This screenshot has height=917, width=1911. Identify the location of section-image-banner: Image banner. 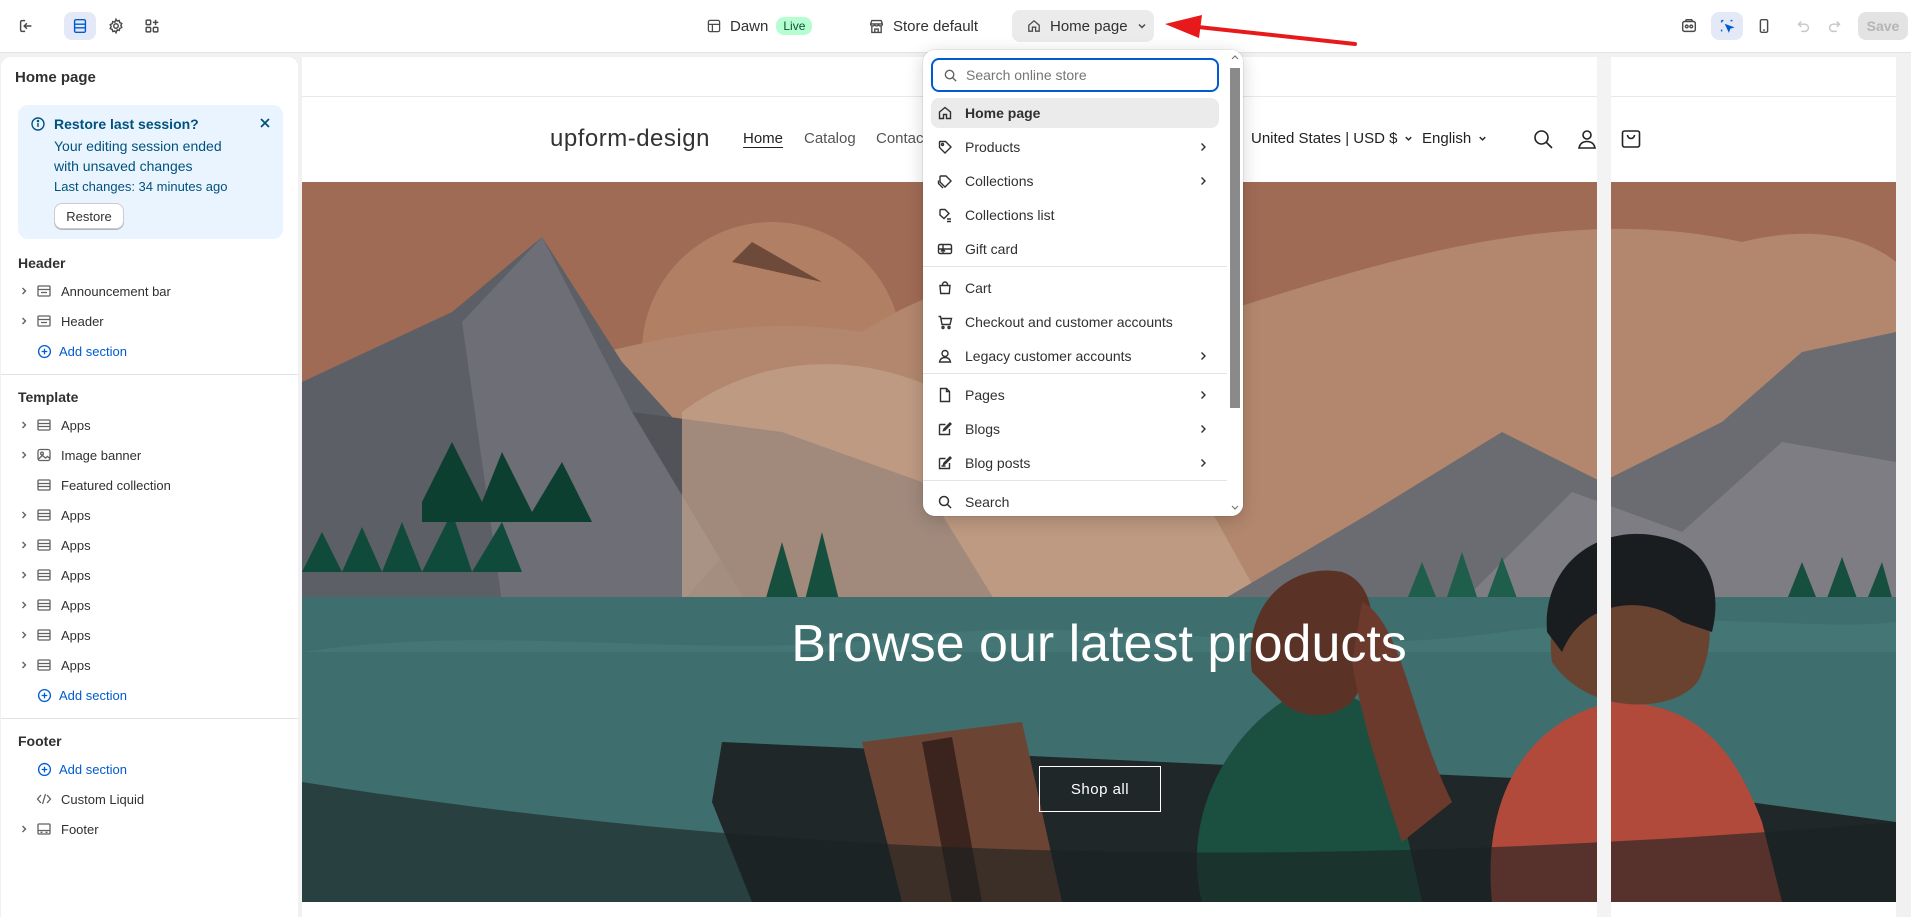
(79, 455).